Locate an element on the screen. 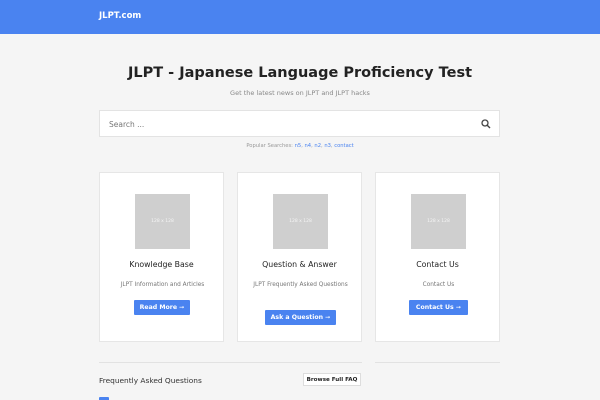  faq-divider is located at coordinates (230, 362).